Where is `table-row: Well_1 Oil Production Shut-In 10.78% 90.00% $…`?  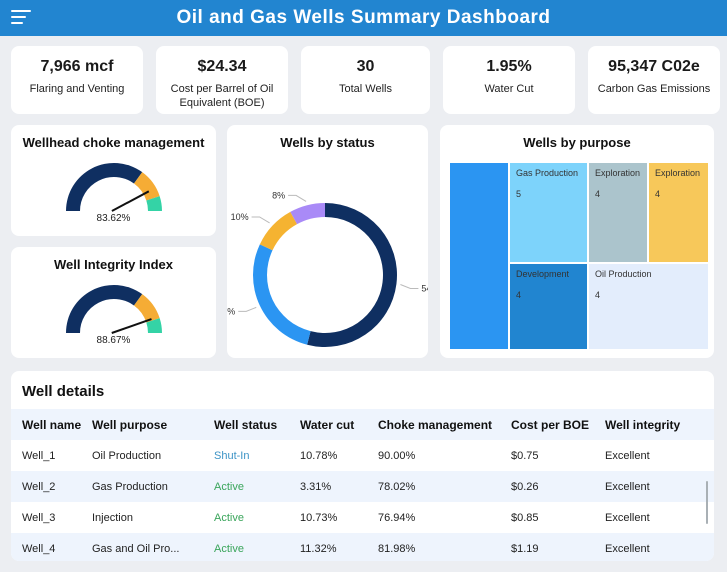 table-row: Well_1 Oil Production Shut-In 10.78% 90.00% $… is located at coordinates (362, 455).